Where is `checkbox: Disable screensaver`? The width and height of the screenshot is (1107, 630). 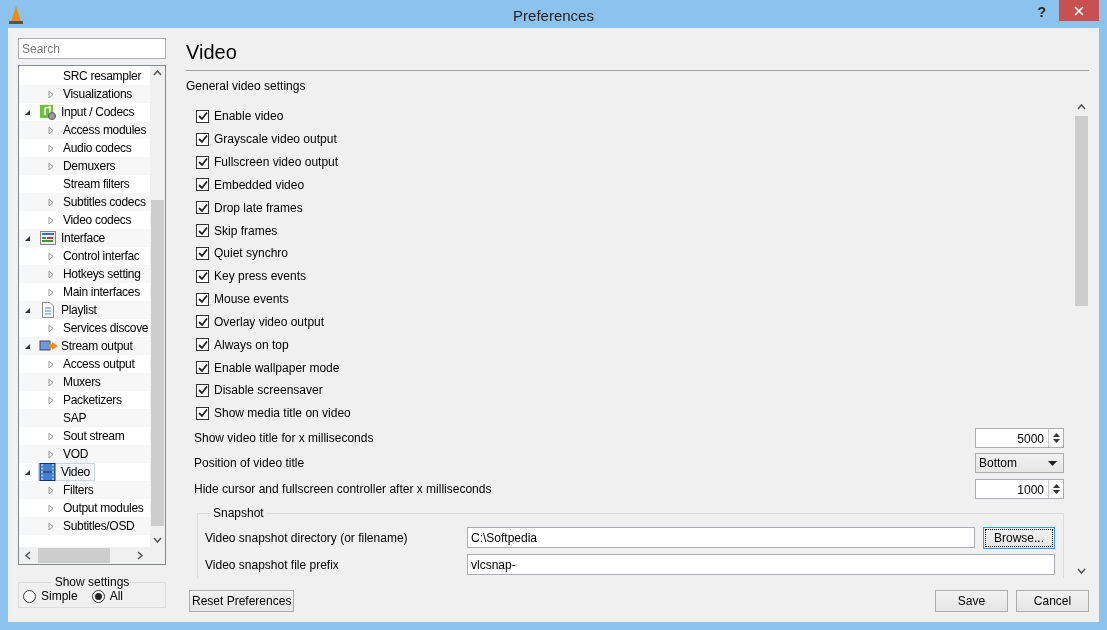
checkbox: Disable screensaver is located at coordinates (629, 390).